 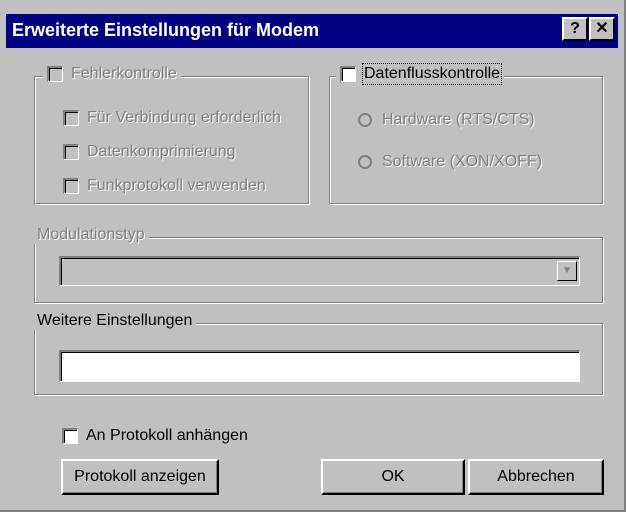 I want to click on option-required-for-connection: Für Verbindung erforderlich, so click(x=172, y=118).